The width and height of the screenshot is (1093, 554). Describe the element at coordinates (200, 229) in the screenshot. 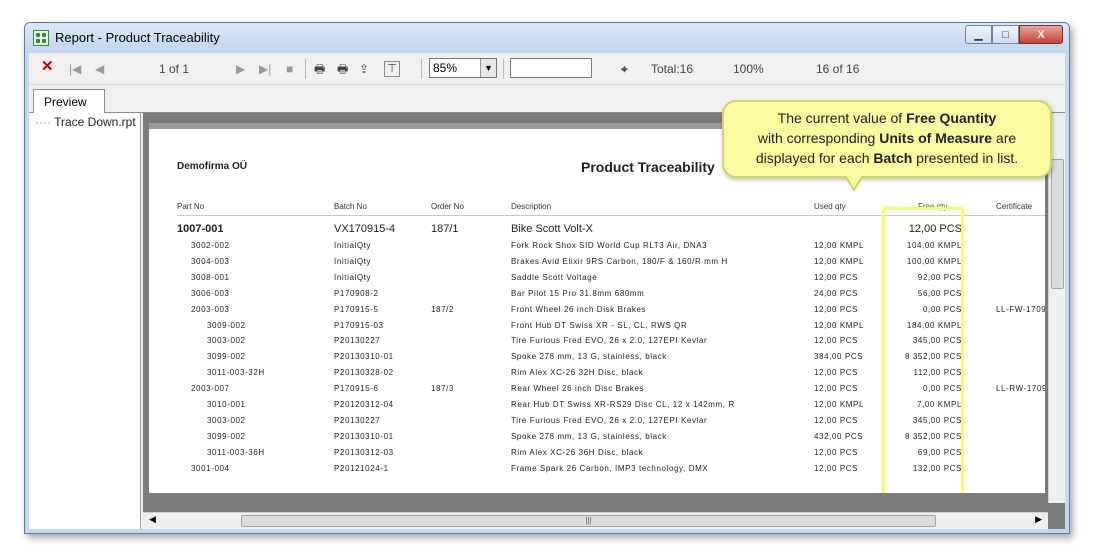

I see `cell-part: 1007-001` at that location.